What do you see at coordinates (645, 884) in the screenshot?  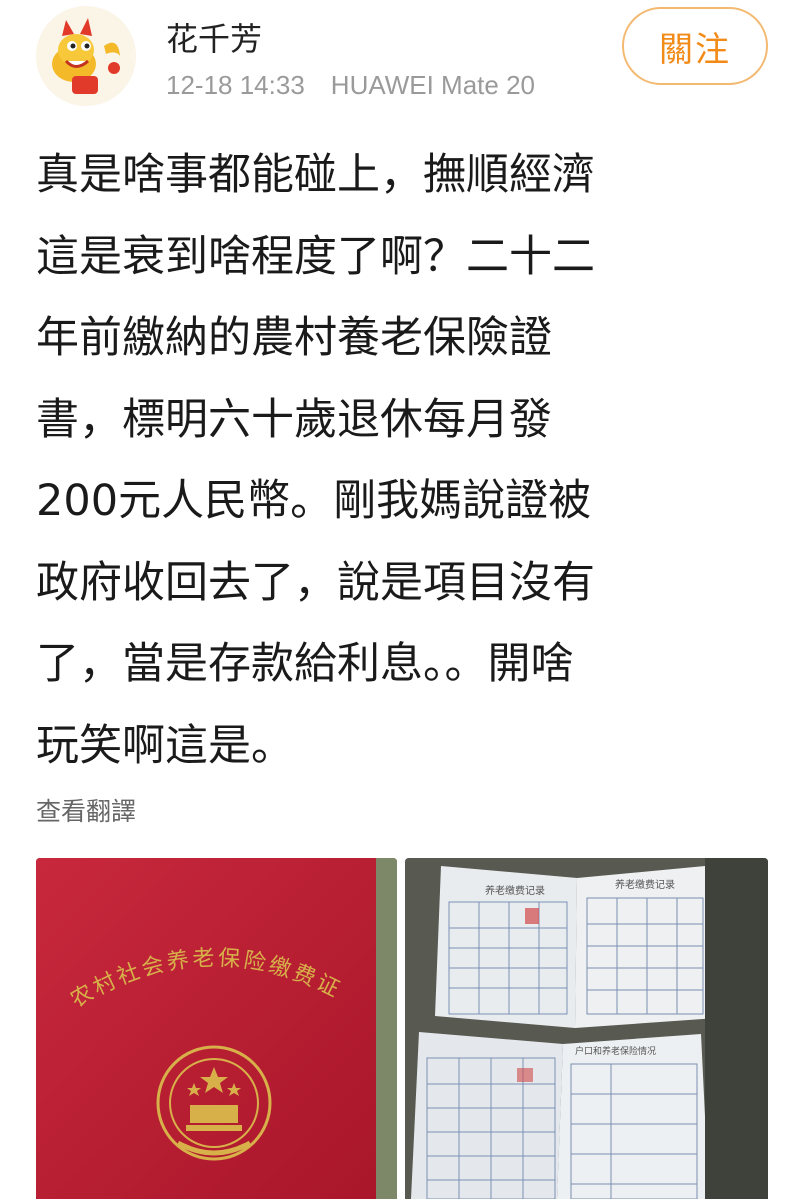 I see `right-page-title: 养老缴费记录` at bounding box center [645, 884].